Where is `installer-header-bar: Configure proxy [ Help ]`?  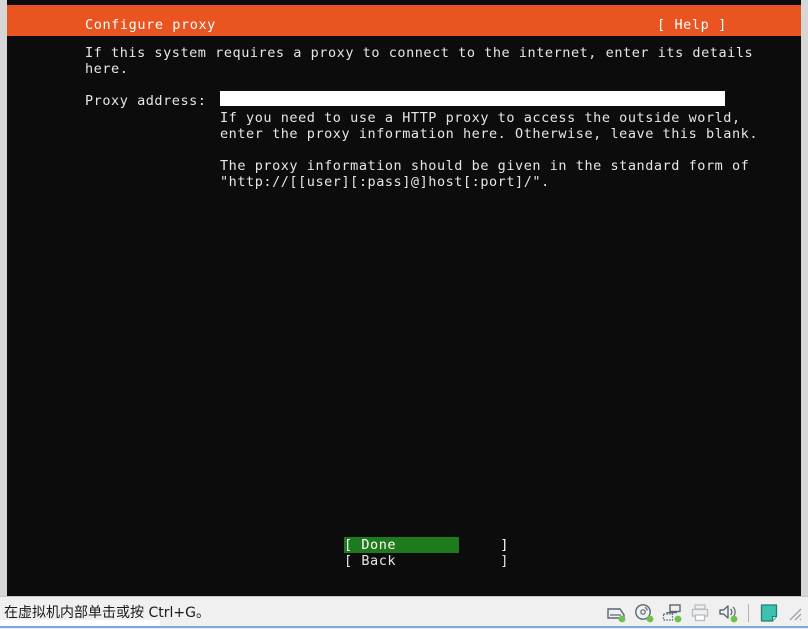 installer-header-bar: Configure proxy [ Help ] is located at coordinates (404, 20).